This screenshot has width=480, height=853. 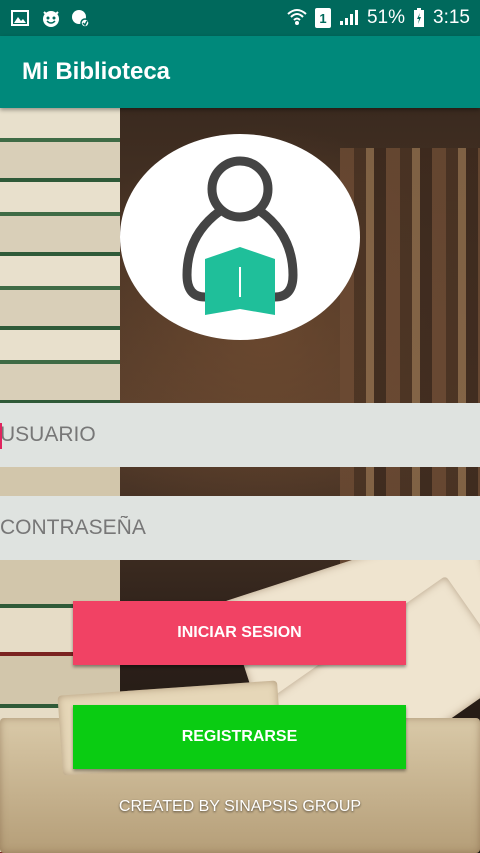 I want to click on register-button: REGISTRARSE, so click(x=239, y=737).